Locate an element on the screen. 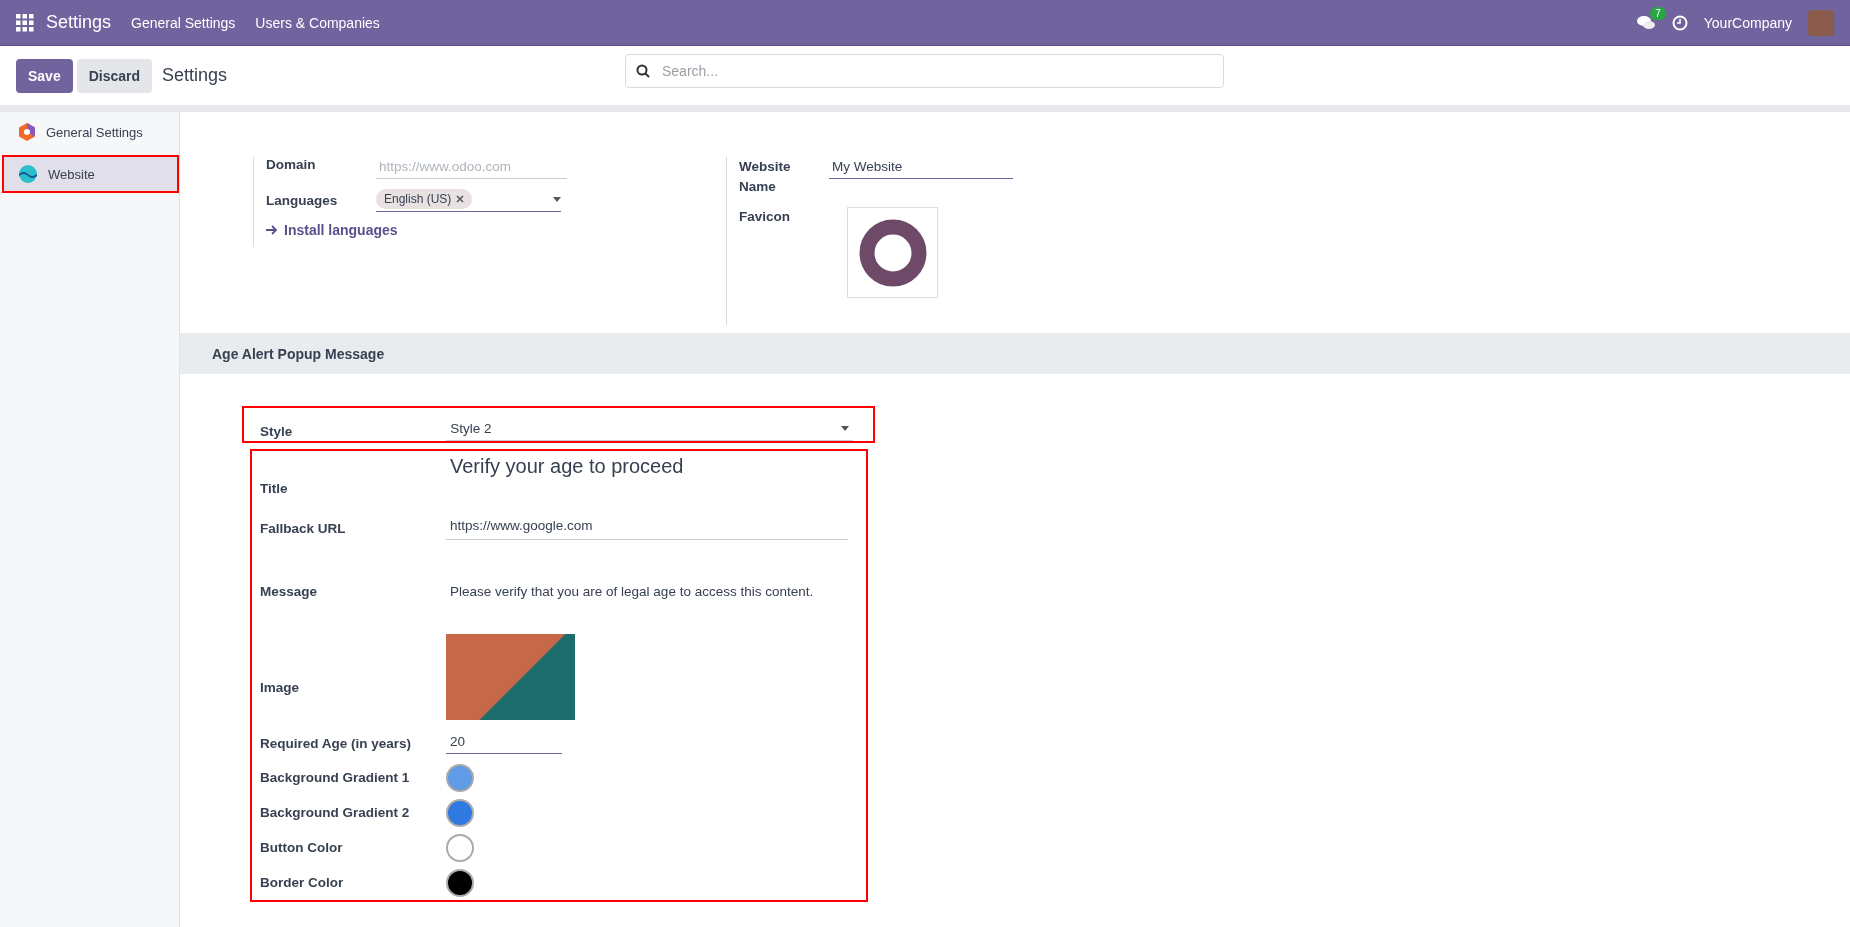  url-field: https://www.google.com is located at coordinates (647, 528).